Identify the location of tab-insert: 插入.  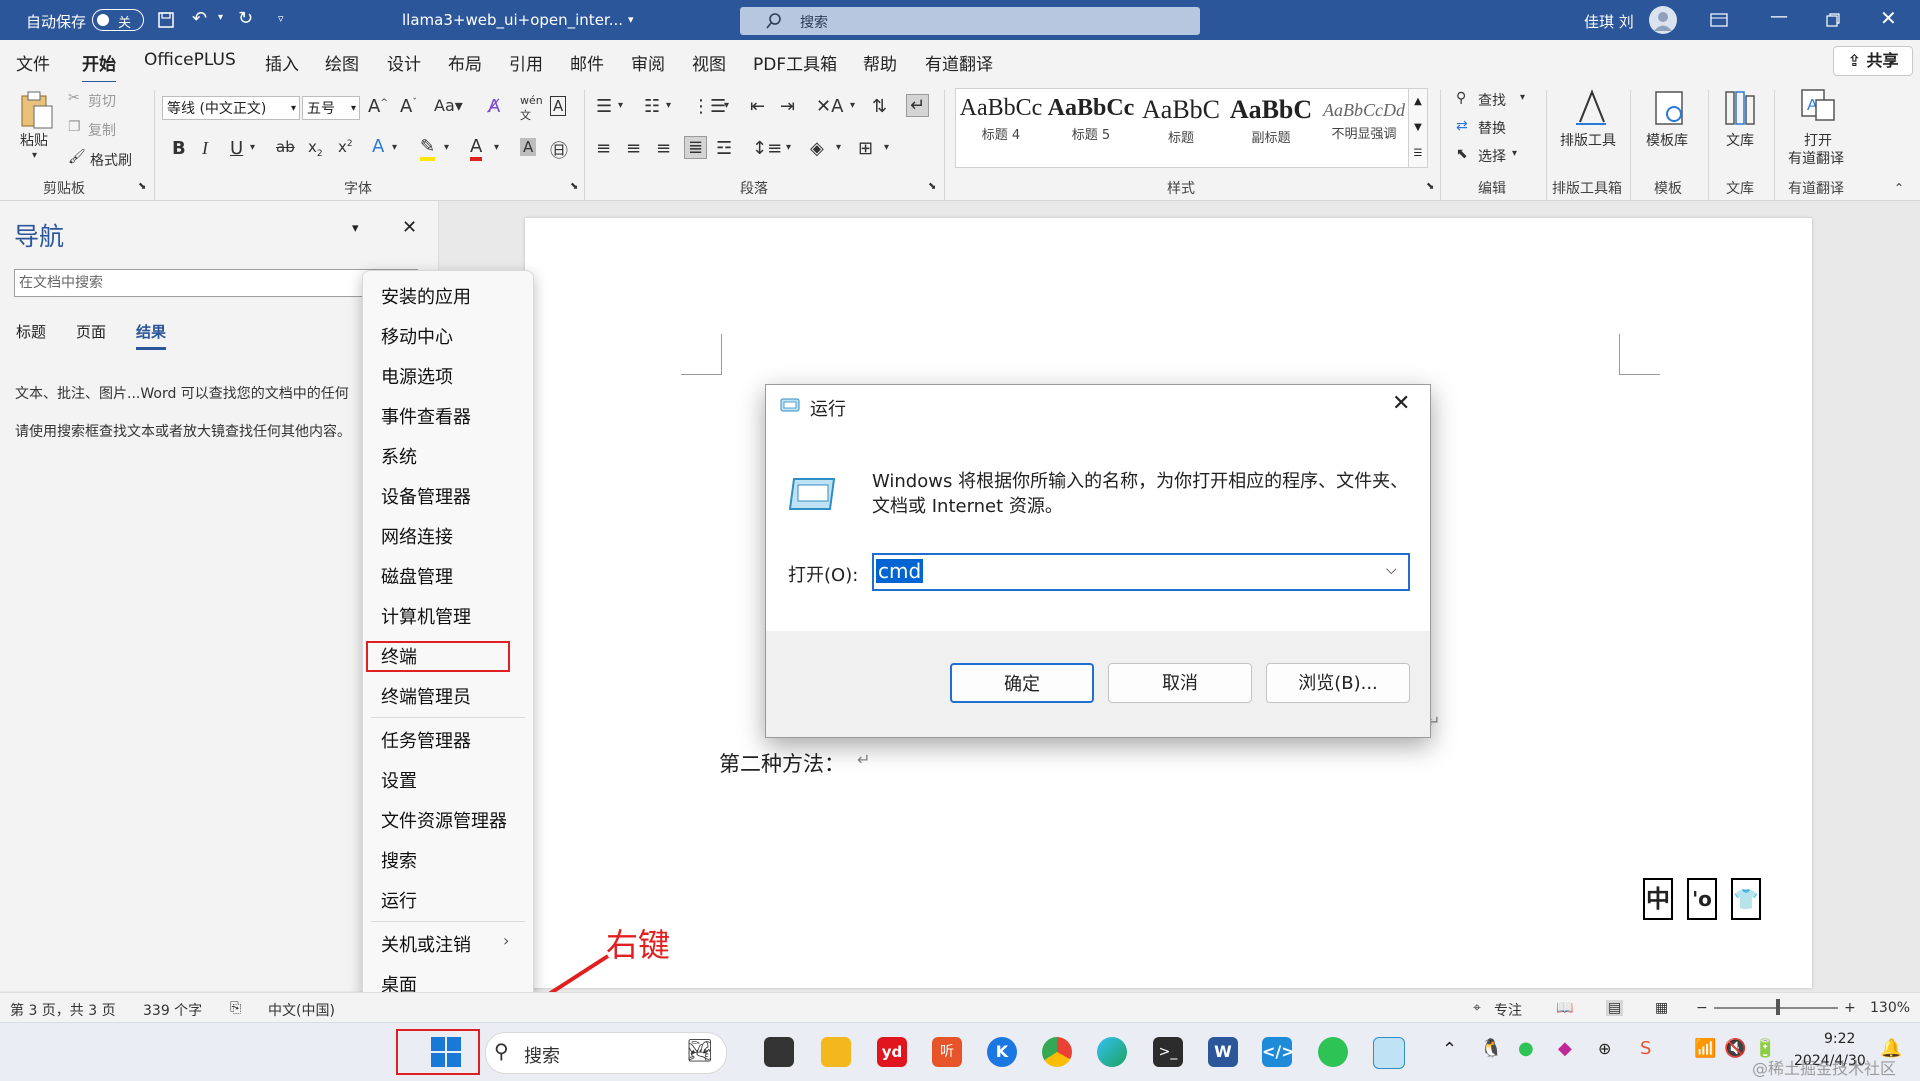
(282, 62).